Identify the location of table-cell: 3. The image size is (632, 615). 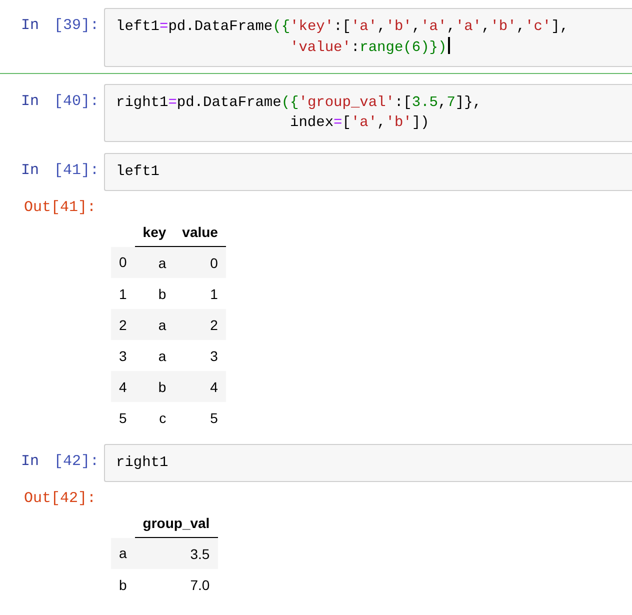
(200, 355).